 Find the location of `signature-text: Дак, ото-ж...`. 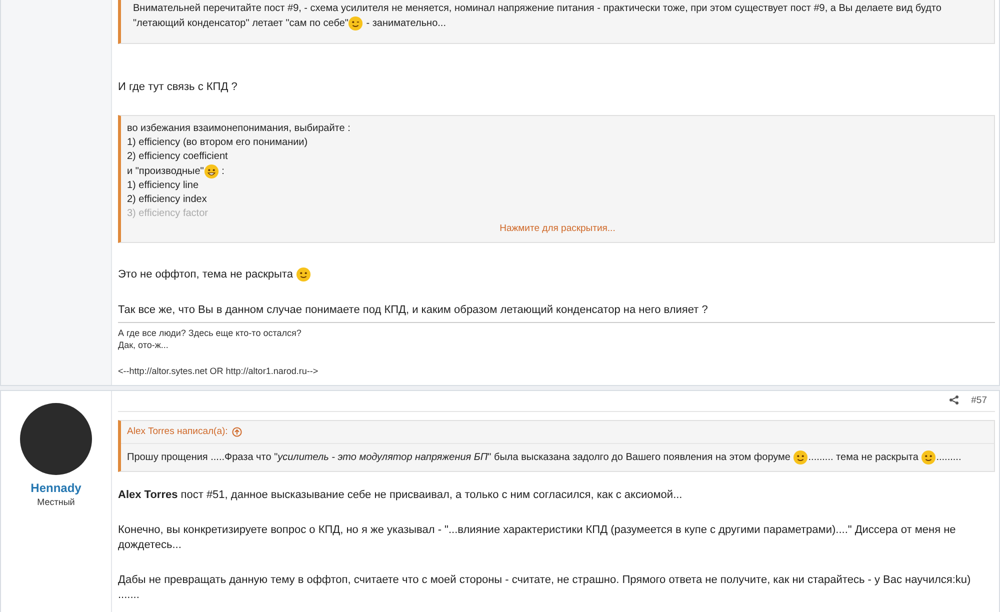

signature-text: Дак, ото-ж... is located at coordinates (144, 344).